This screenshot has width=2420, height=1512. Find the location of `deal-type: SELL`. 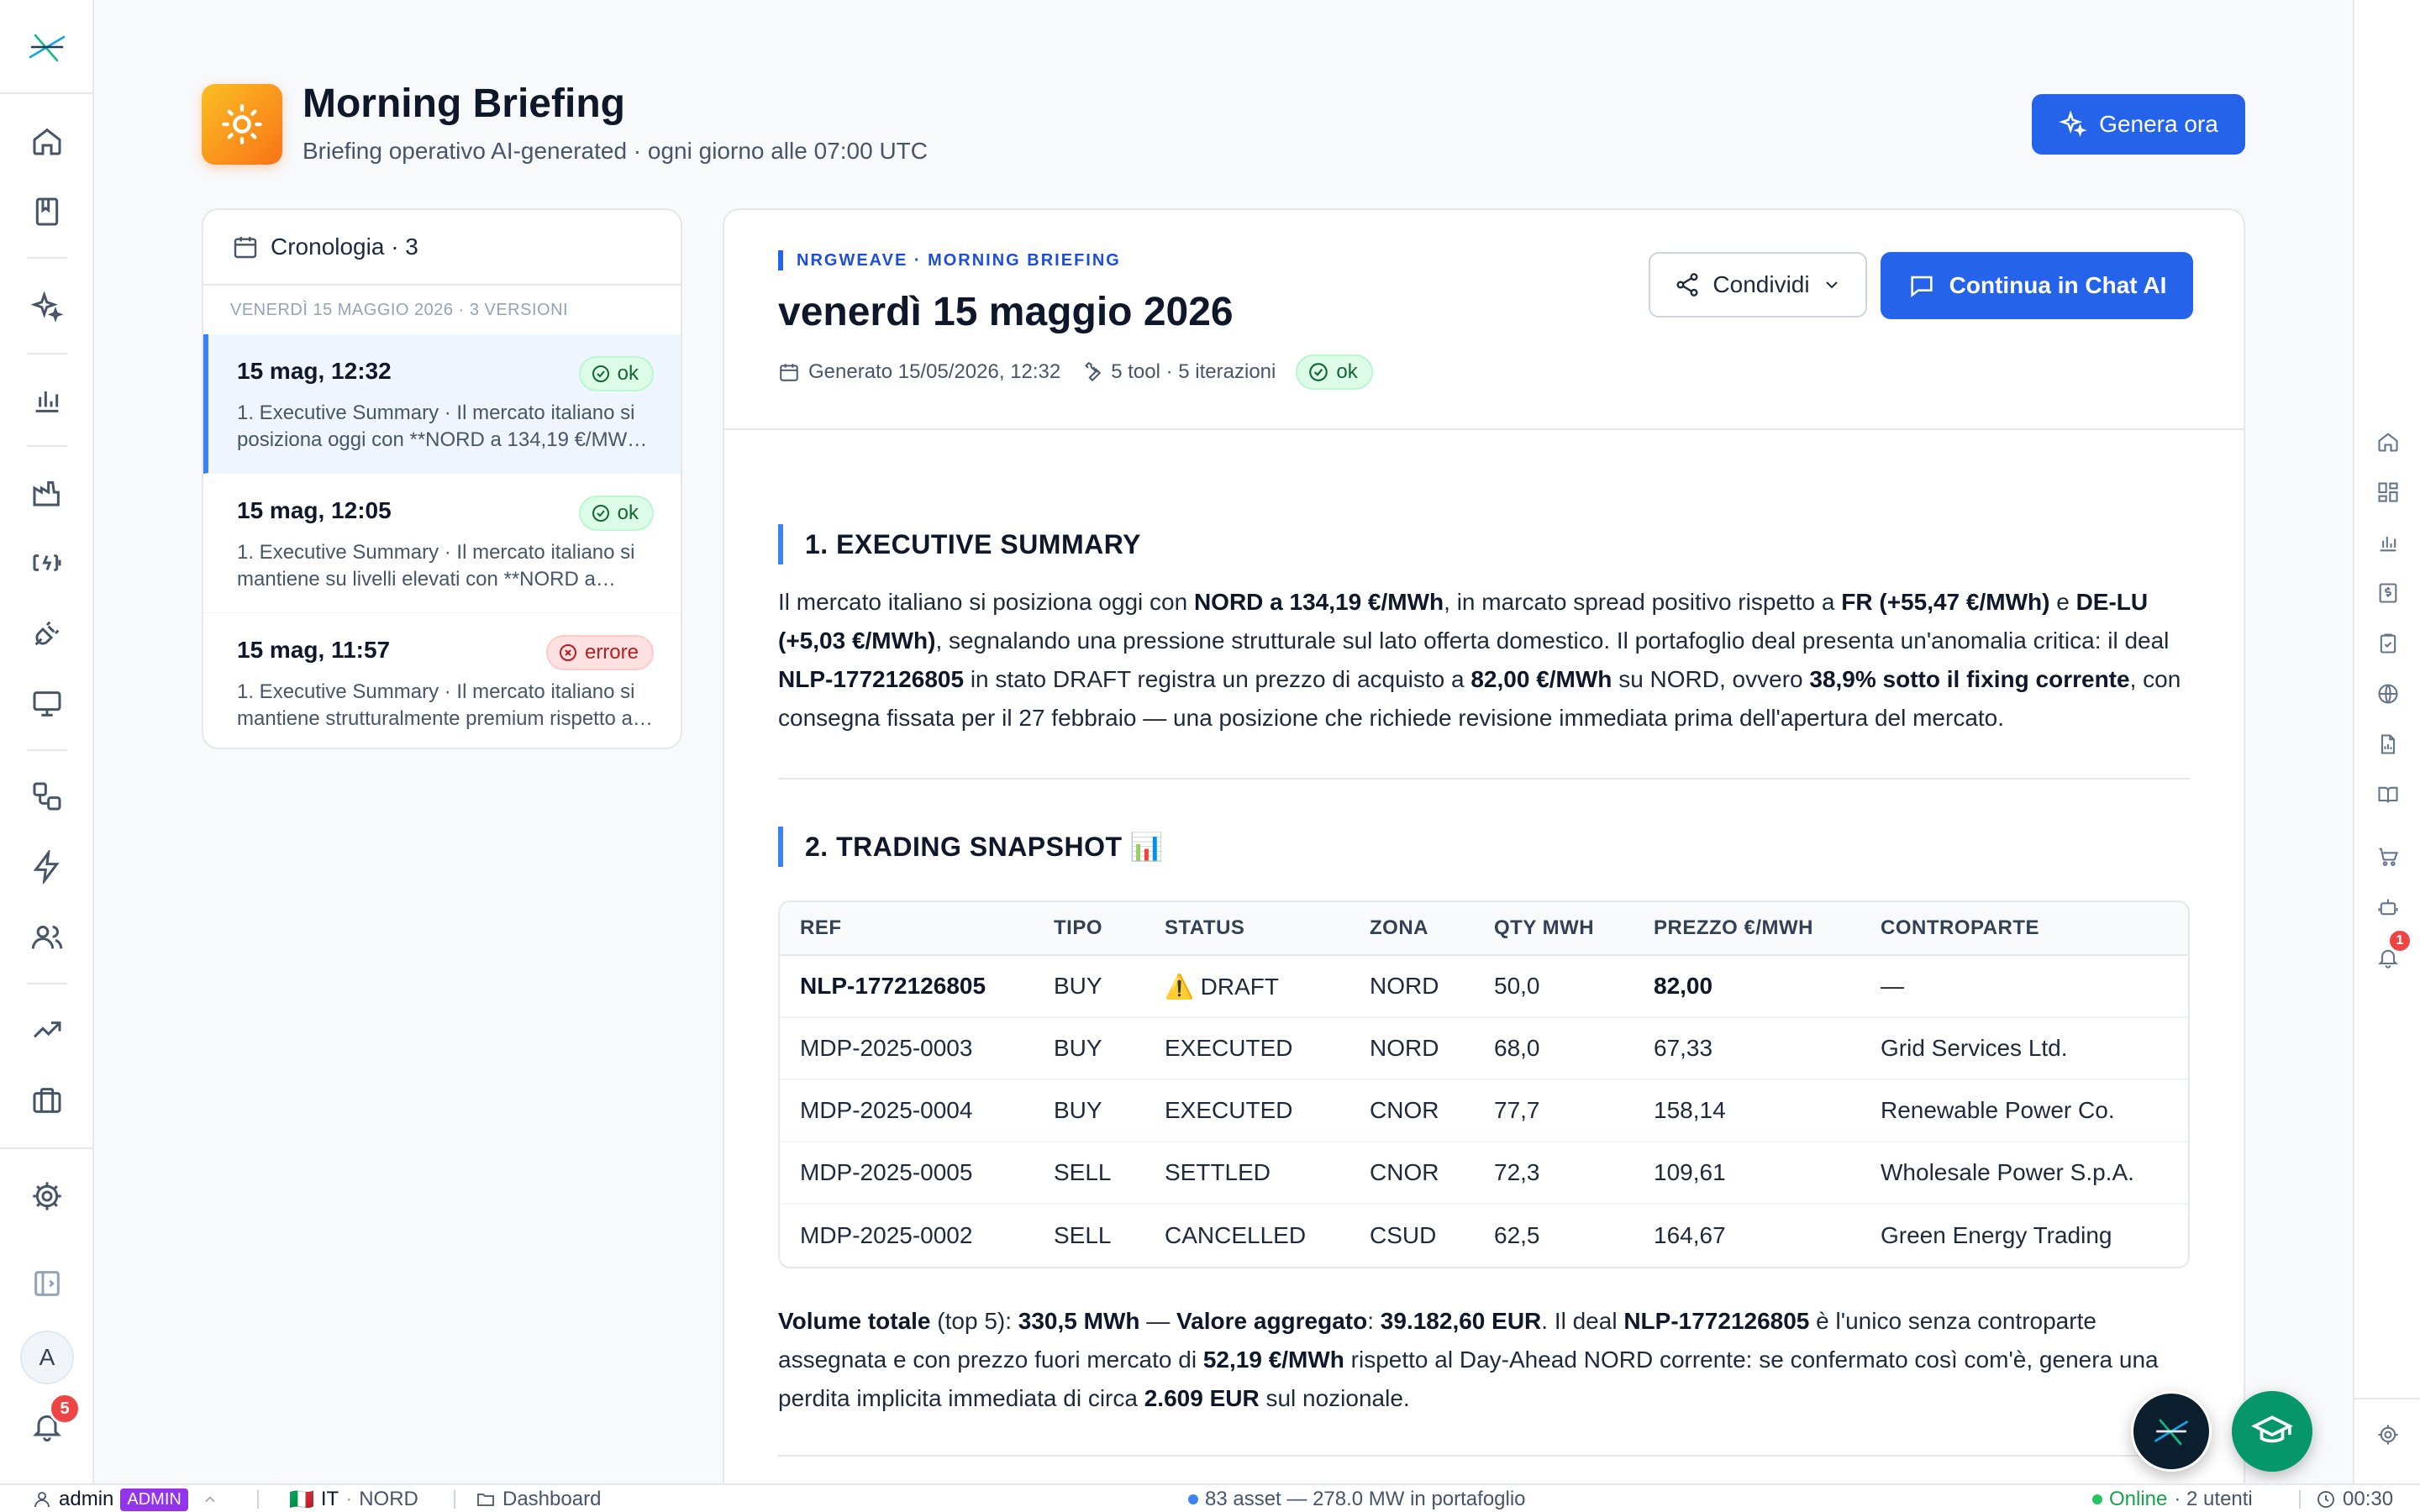

deal-type: SELL is located at coordinates (1083, 1235).